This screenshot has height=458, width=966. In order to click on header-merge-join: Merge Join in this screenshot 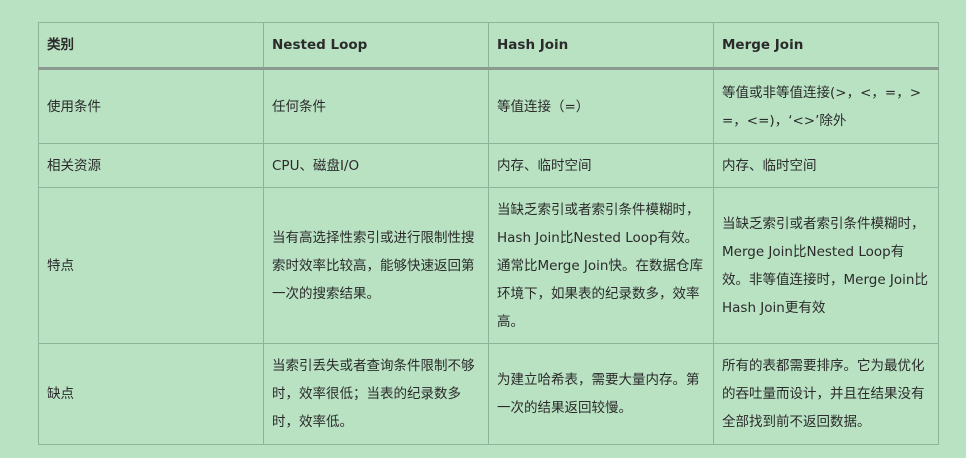, I will do `click(826, 46)`.